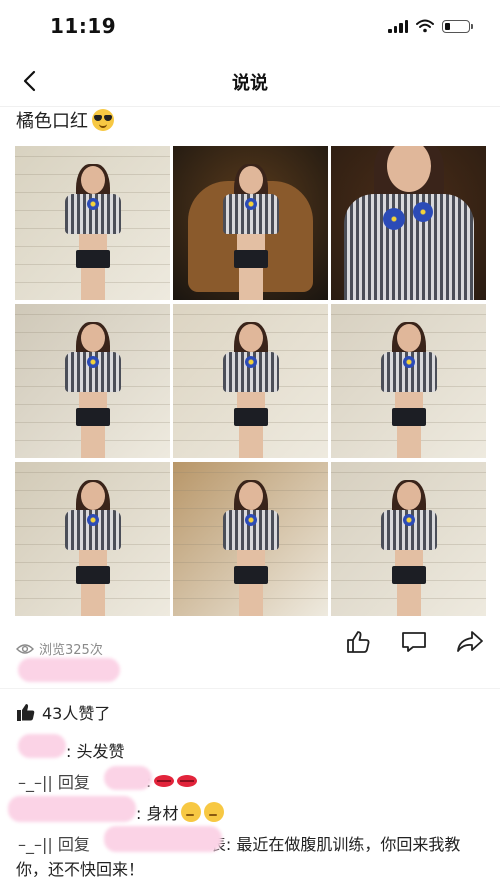  I want to click on comment-text: 你，还不快回来！, so click(80, 869).